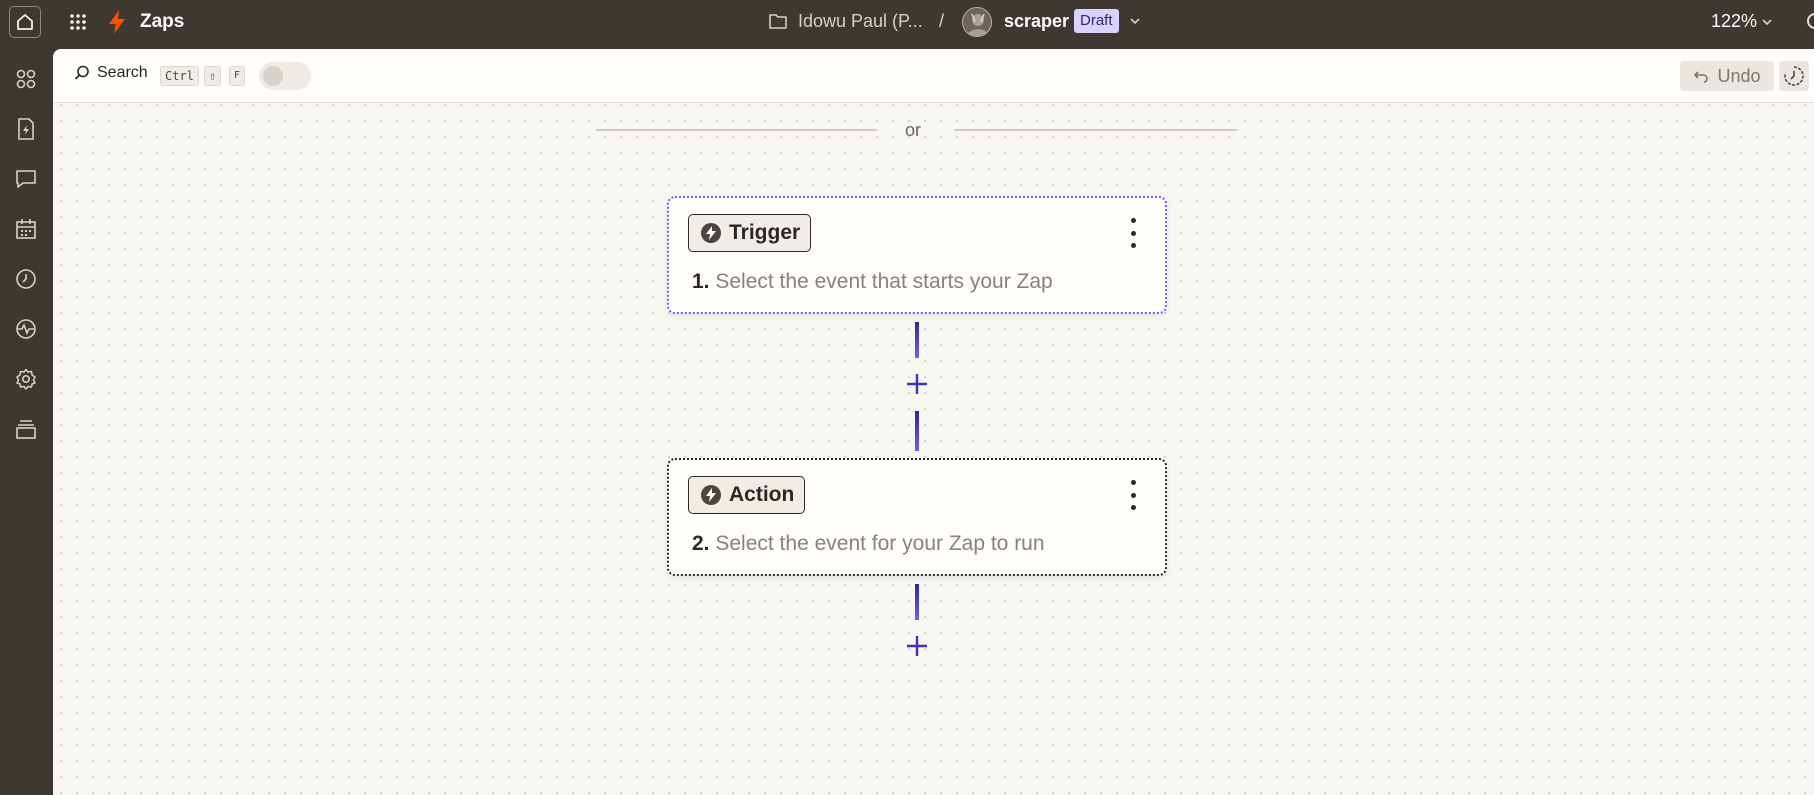  I want to click on layers-icon, so click(26, 429).